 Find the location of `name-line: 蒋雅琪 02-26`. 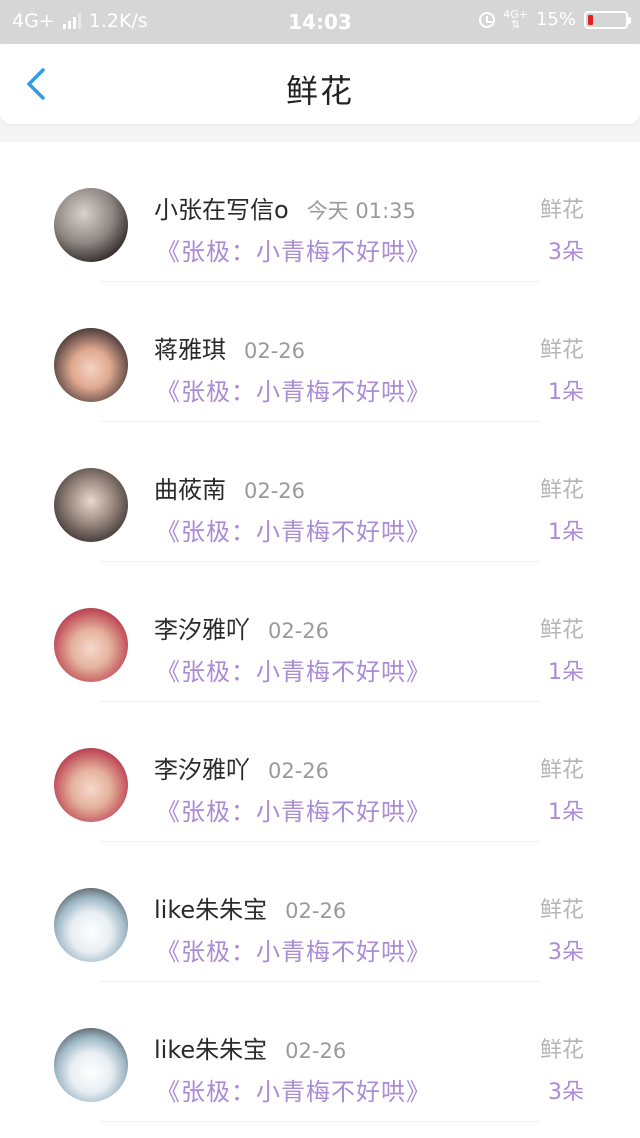

name-line: 蒋雅琪 02-26 is located at coordinates (229, 347).